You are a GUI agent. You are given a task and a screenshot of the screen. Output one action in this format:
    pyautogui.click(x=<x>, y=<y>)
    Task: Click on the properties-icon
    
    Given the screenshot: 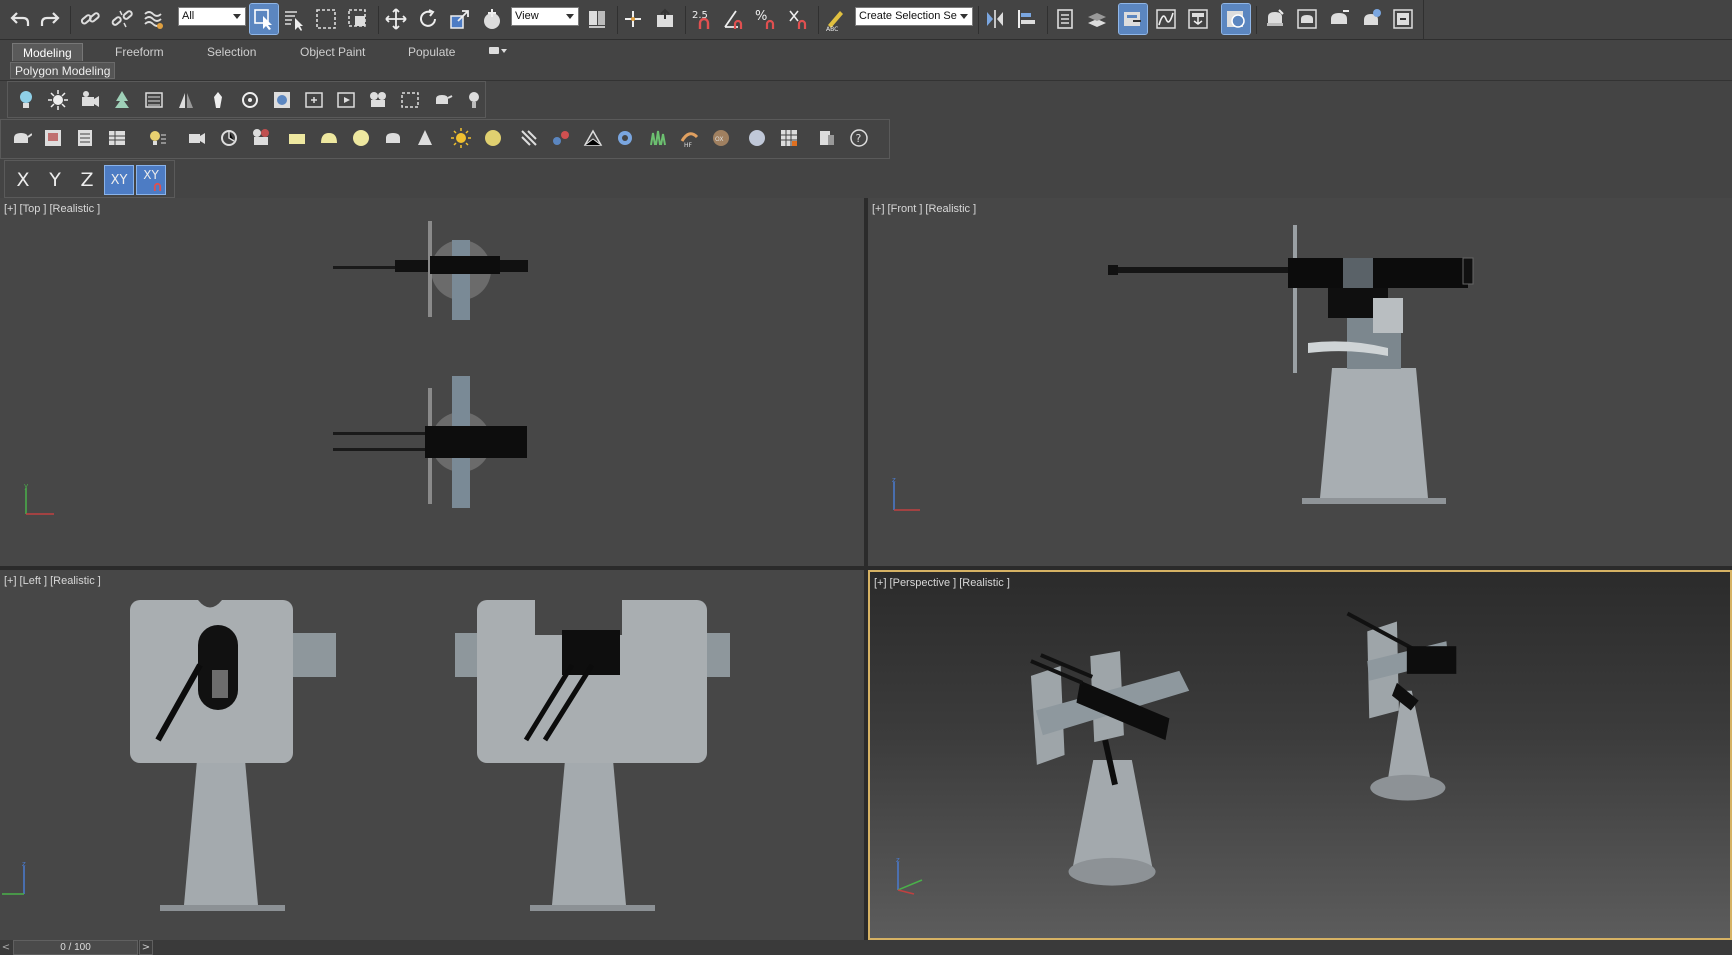 What is the action you would take?
    pyautogui.click(x=827, y=138)
    